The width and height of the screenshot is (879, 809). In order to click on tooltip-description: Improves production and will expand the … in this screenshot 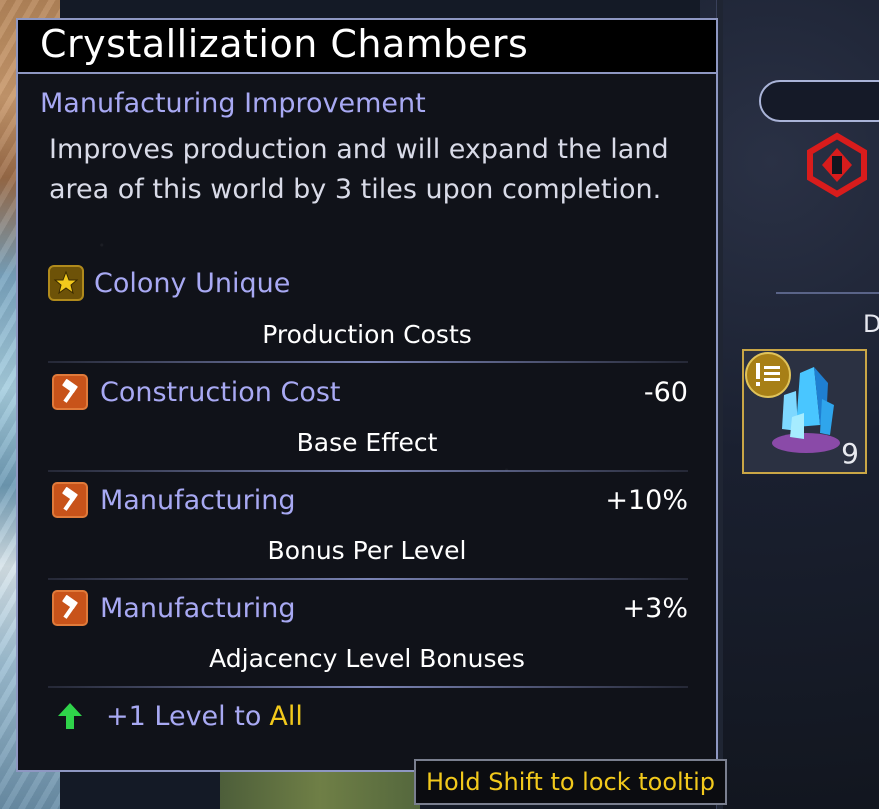, I will do `click(359, 169)`.